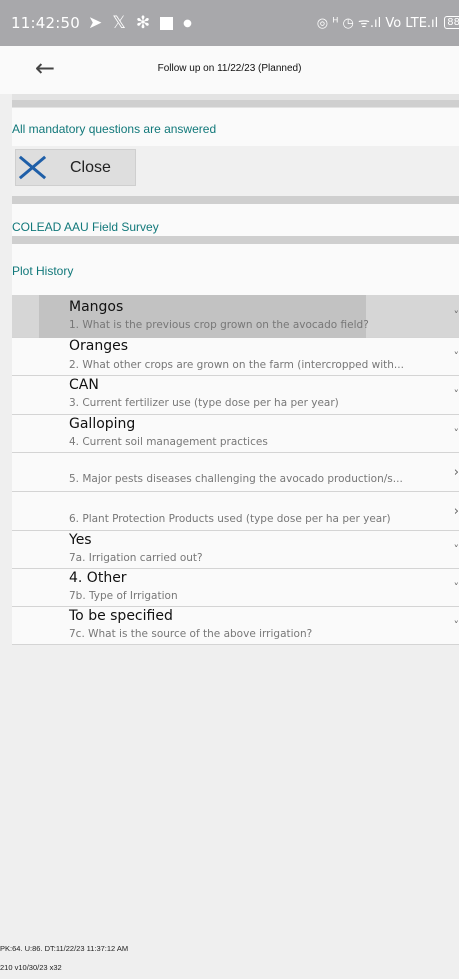 This screenshot has height=979, width=459. I want to click on status-right-icons: ◎ ᵸ ◷ ᯤ.ıl Vo LTE.ıl 88, so click(388, 22).